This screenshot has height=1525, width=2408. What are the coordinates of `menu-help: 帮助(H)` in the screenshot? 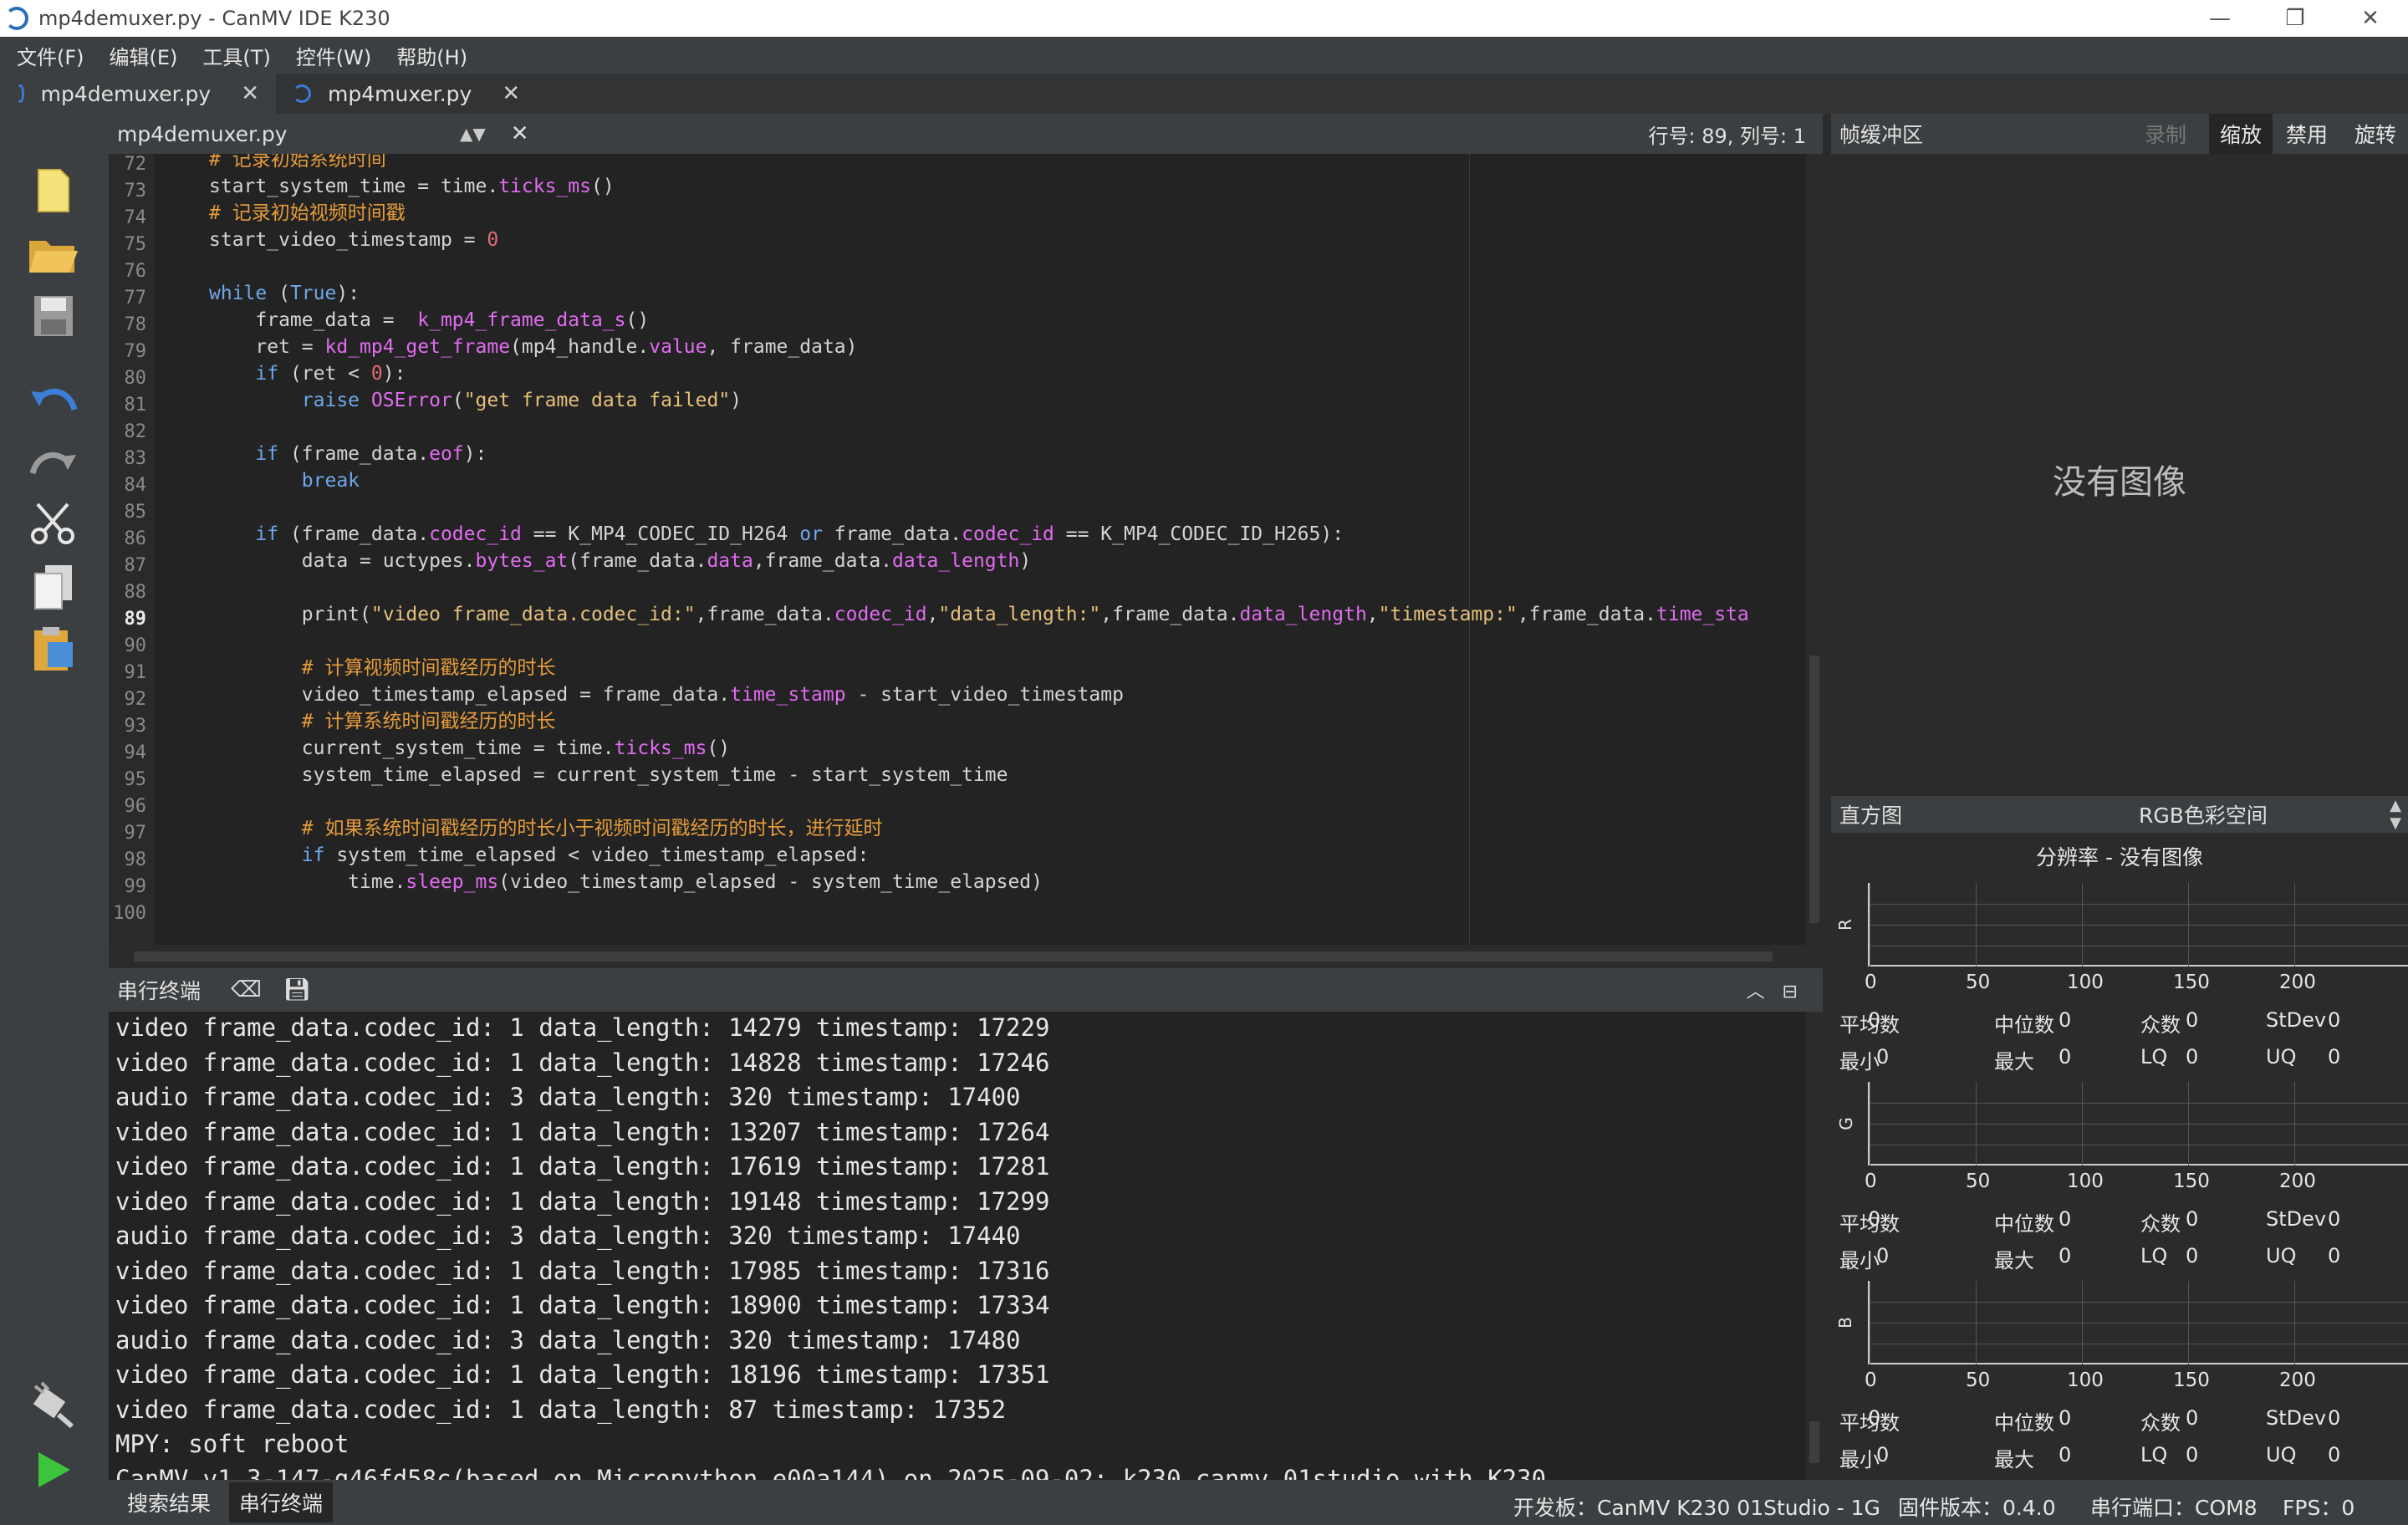 It's located at (431, 55).